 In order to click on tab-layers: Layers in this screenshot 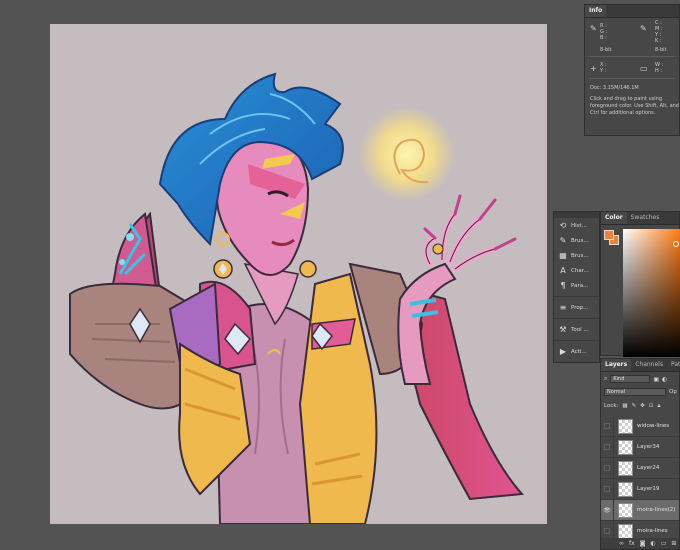, I will do `click(616, 365)`.